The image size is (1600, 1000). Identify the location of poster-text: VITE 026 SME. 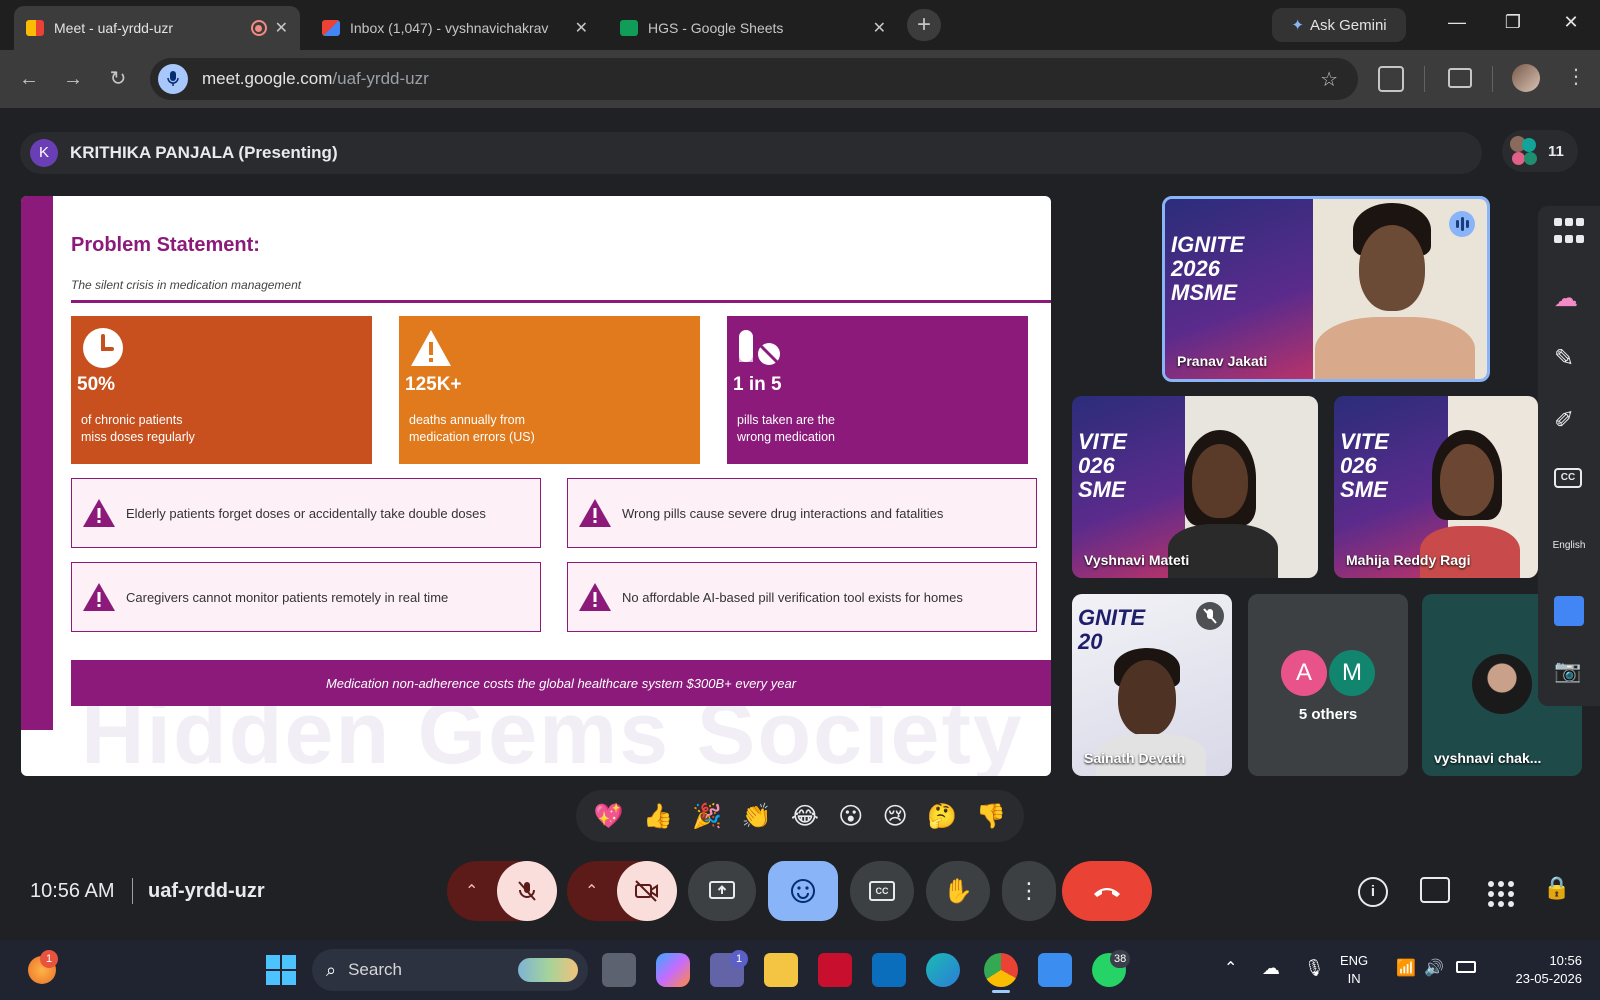
(1102, 465).